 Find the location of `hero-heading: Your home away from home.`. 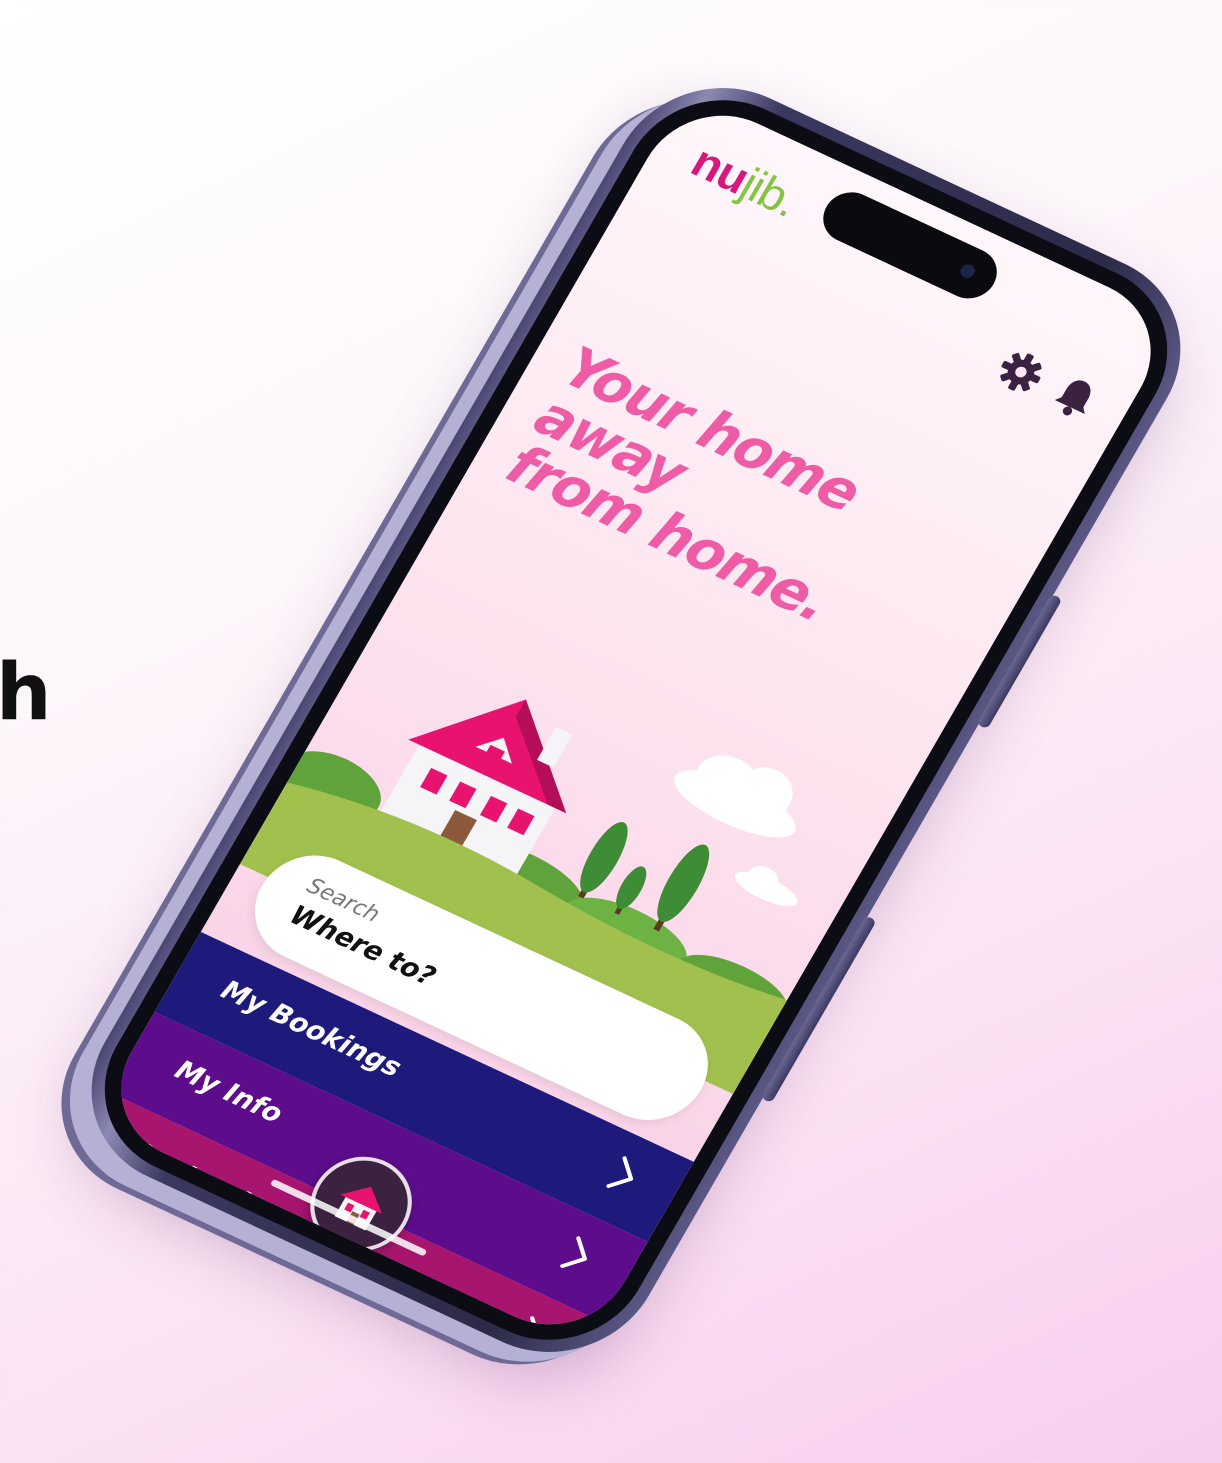

hero-heading: Your home away from home. is located at coordinates (695, 484).